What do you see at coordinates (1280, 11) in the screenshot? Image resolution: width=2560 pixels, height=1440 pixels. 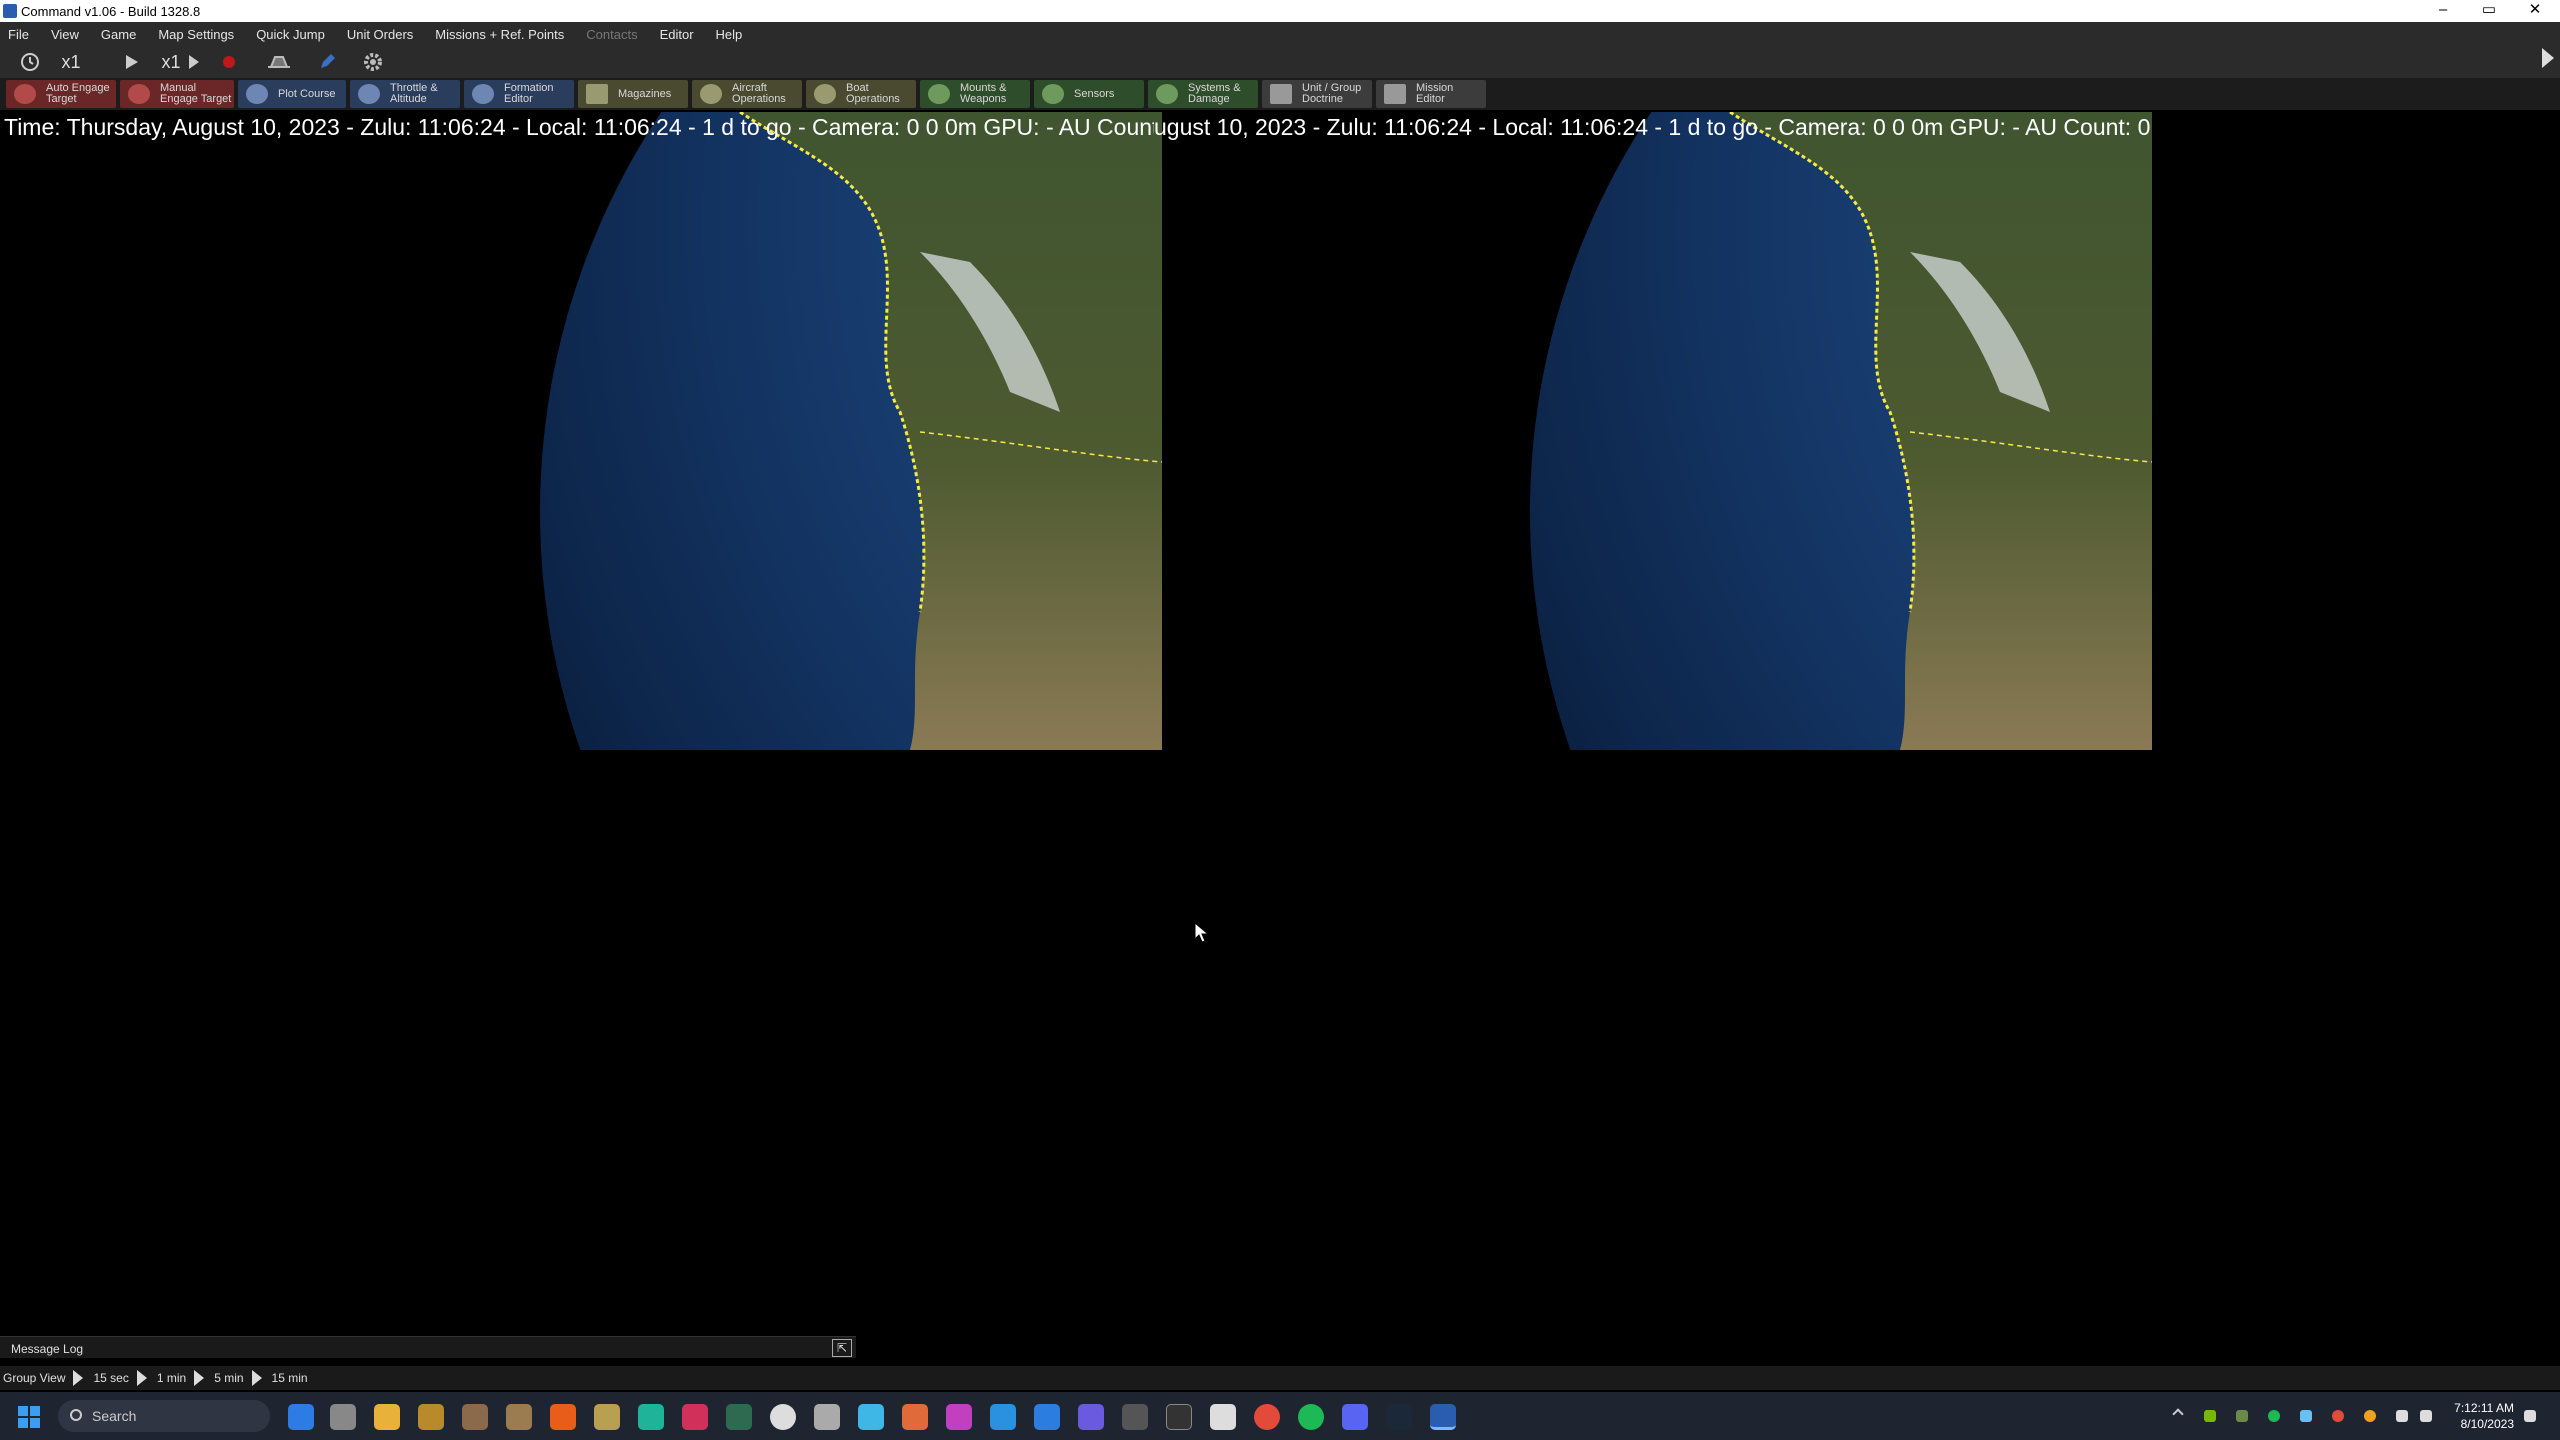 I see `window-titlebar: Command v1.06 - Build 1328.8 – ▭ ✕` at bounding box center [1280, 11].